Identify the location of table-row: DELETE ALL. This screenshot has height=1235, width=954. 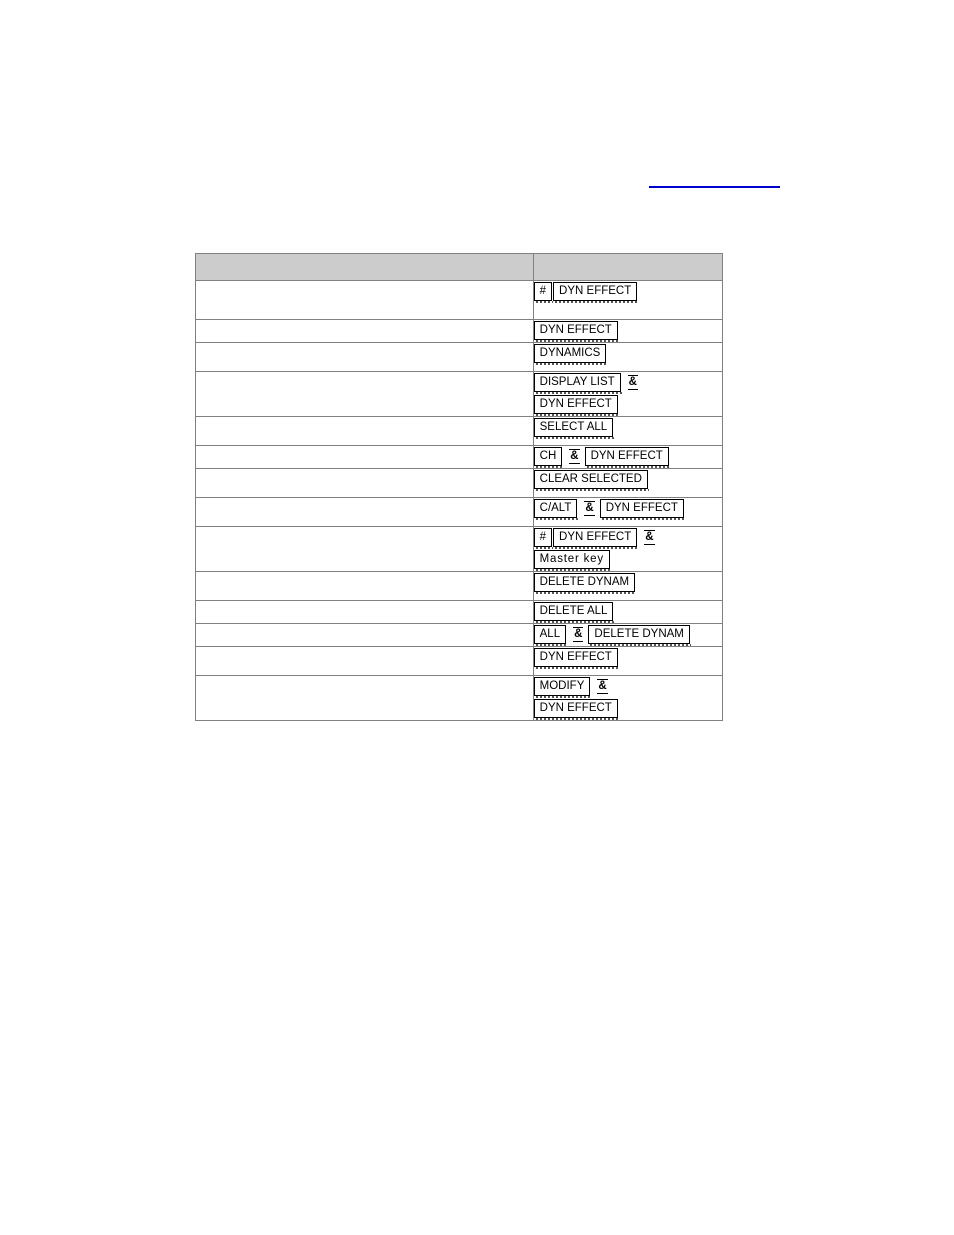
(459, 612).